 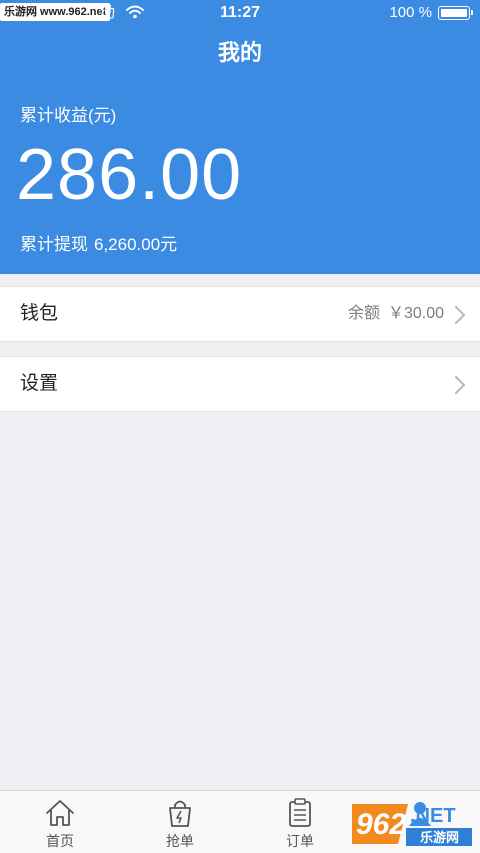 I want to click on balance-label: 余额, so click(x=363, y=313).